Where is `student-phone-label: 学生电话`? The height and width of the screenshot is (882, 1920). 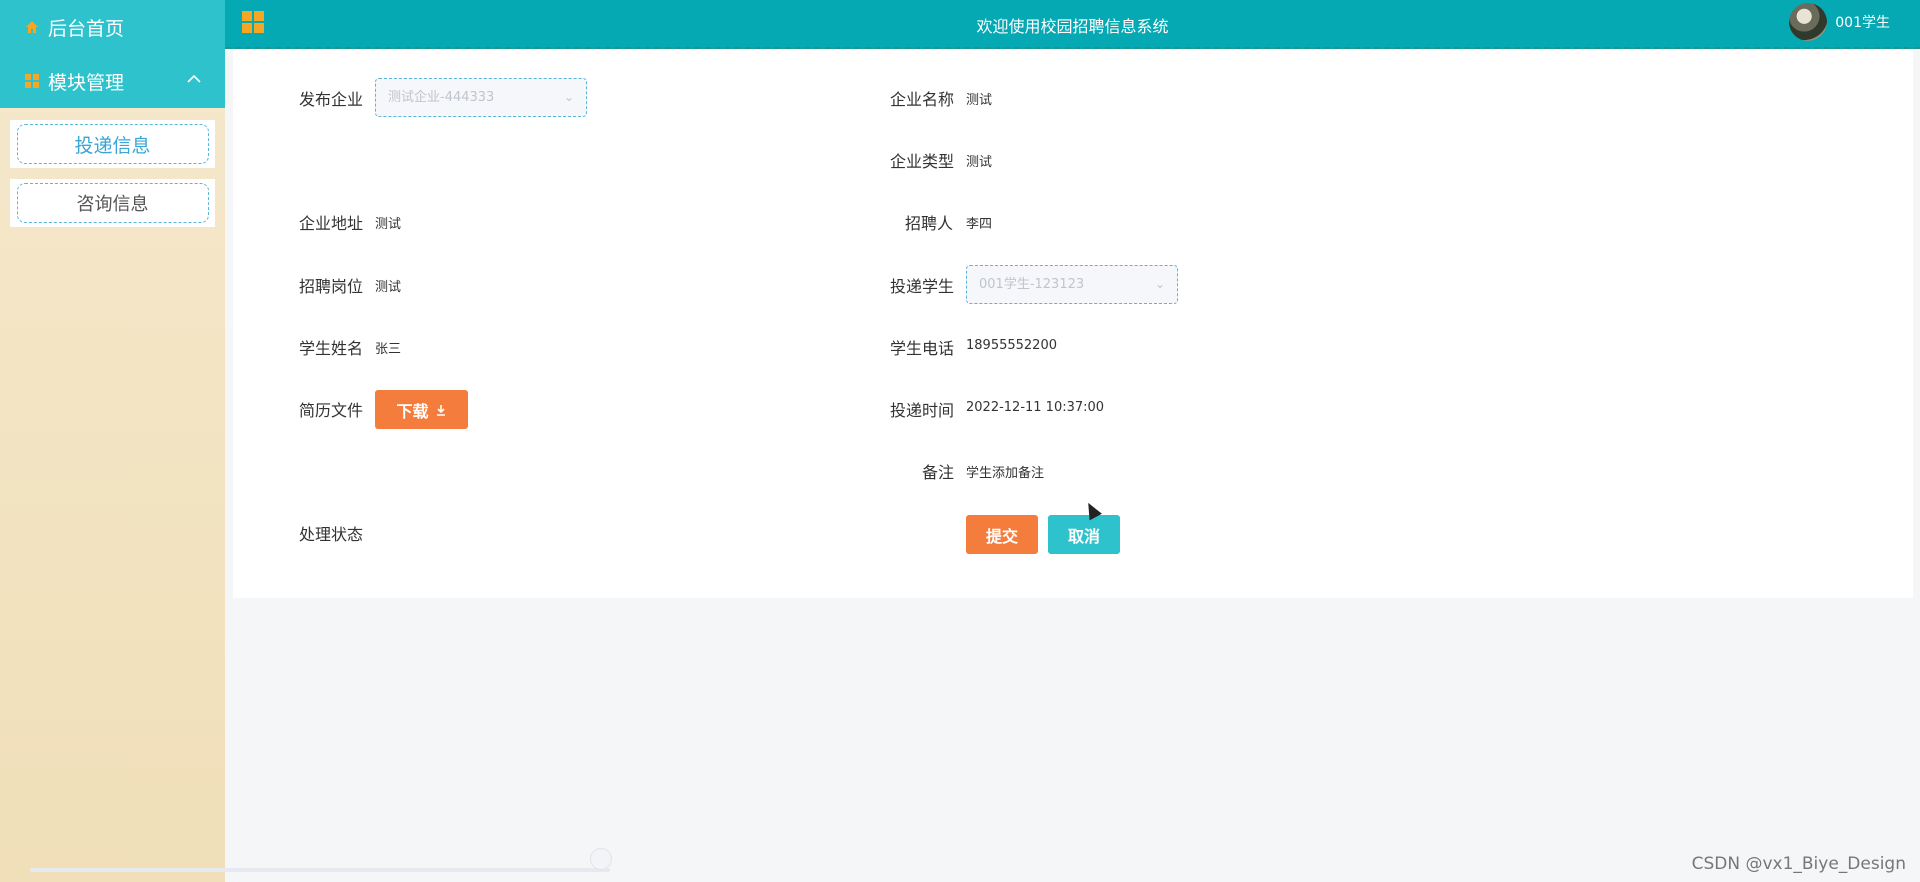
student-phone-label: 学生电话 is located at coordinates (922, 348).